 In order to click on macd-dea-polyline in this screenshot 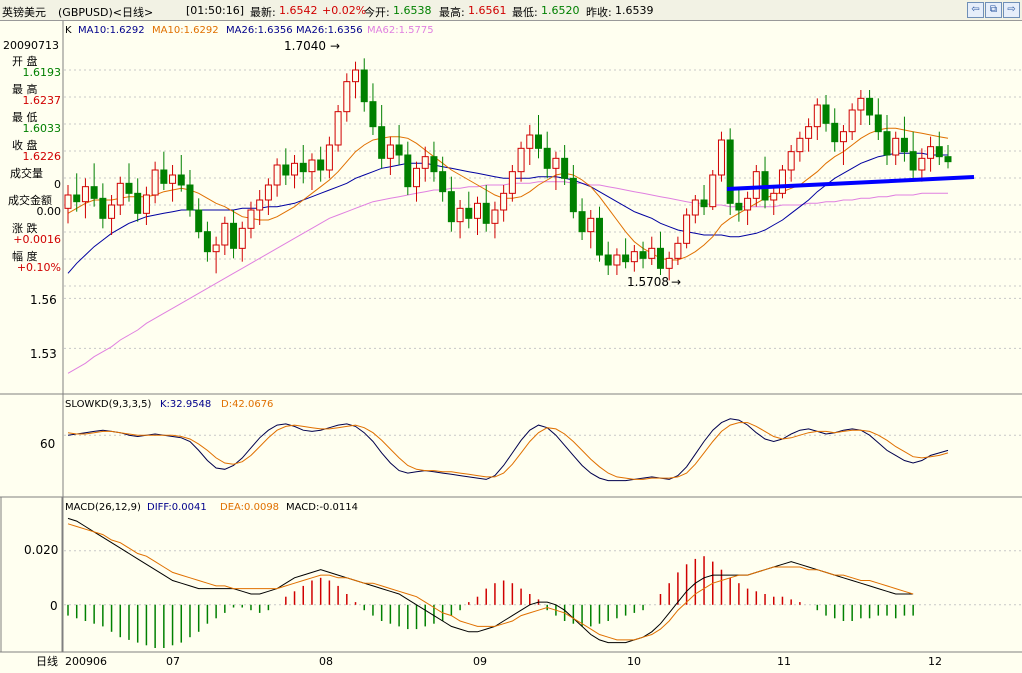, I will do `click(490, 582)`.